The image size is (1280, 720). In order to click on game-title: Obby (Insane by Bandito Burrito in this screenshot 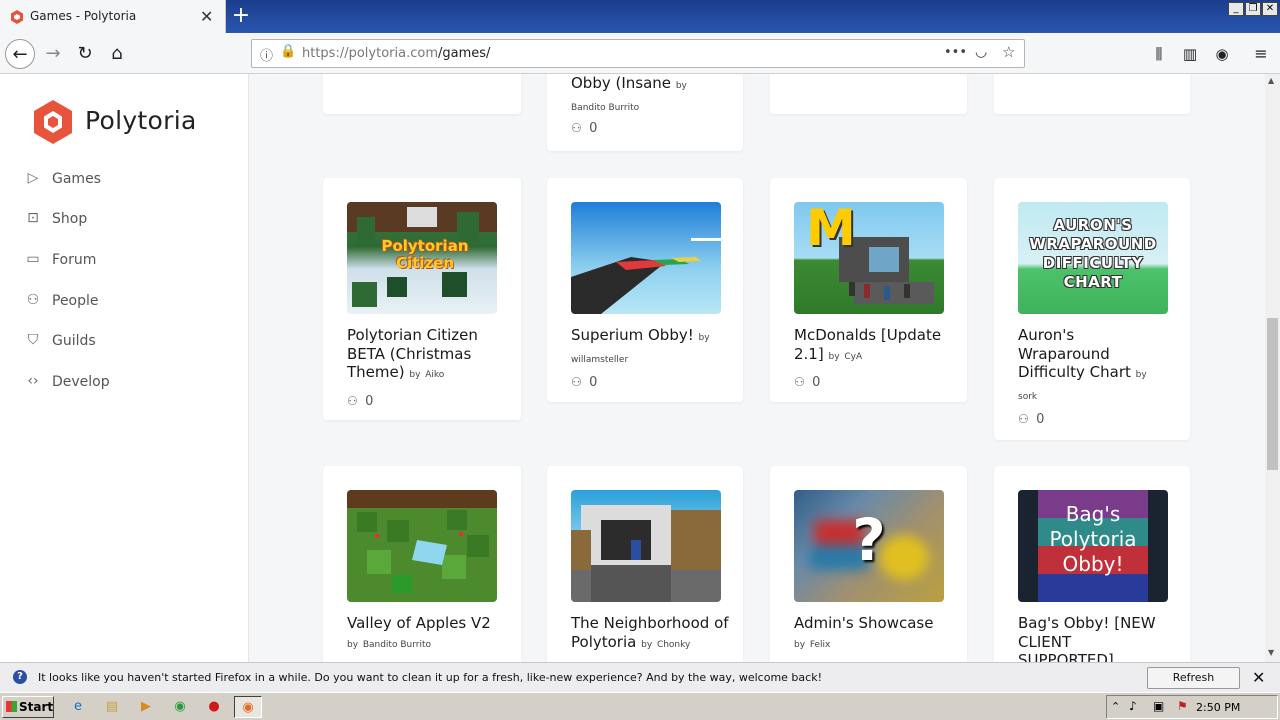, I will do `click(629, 93)`.